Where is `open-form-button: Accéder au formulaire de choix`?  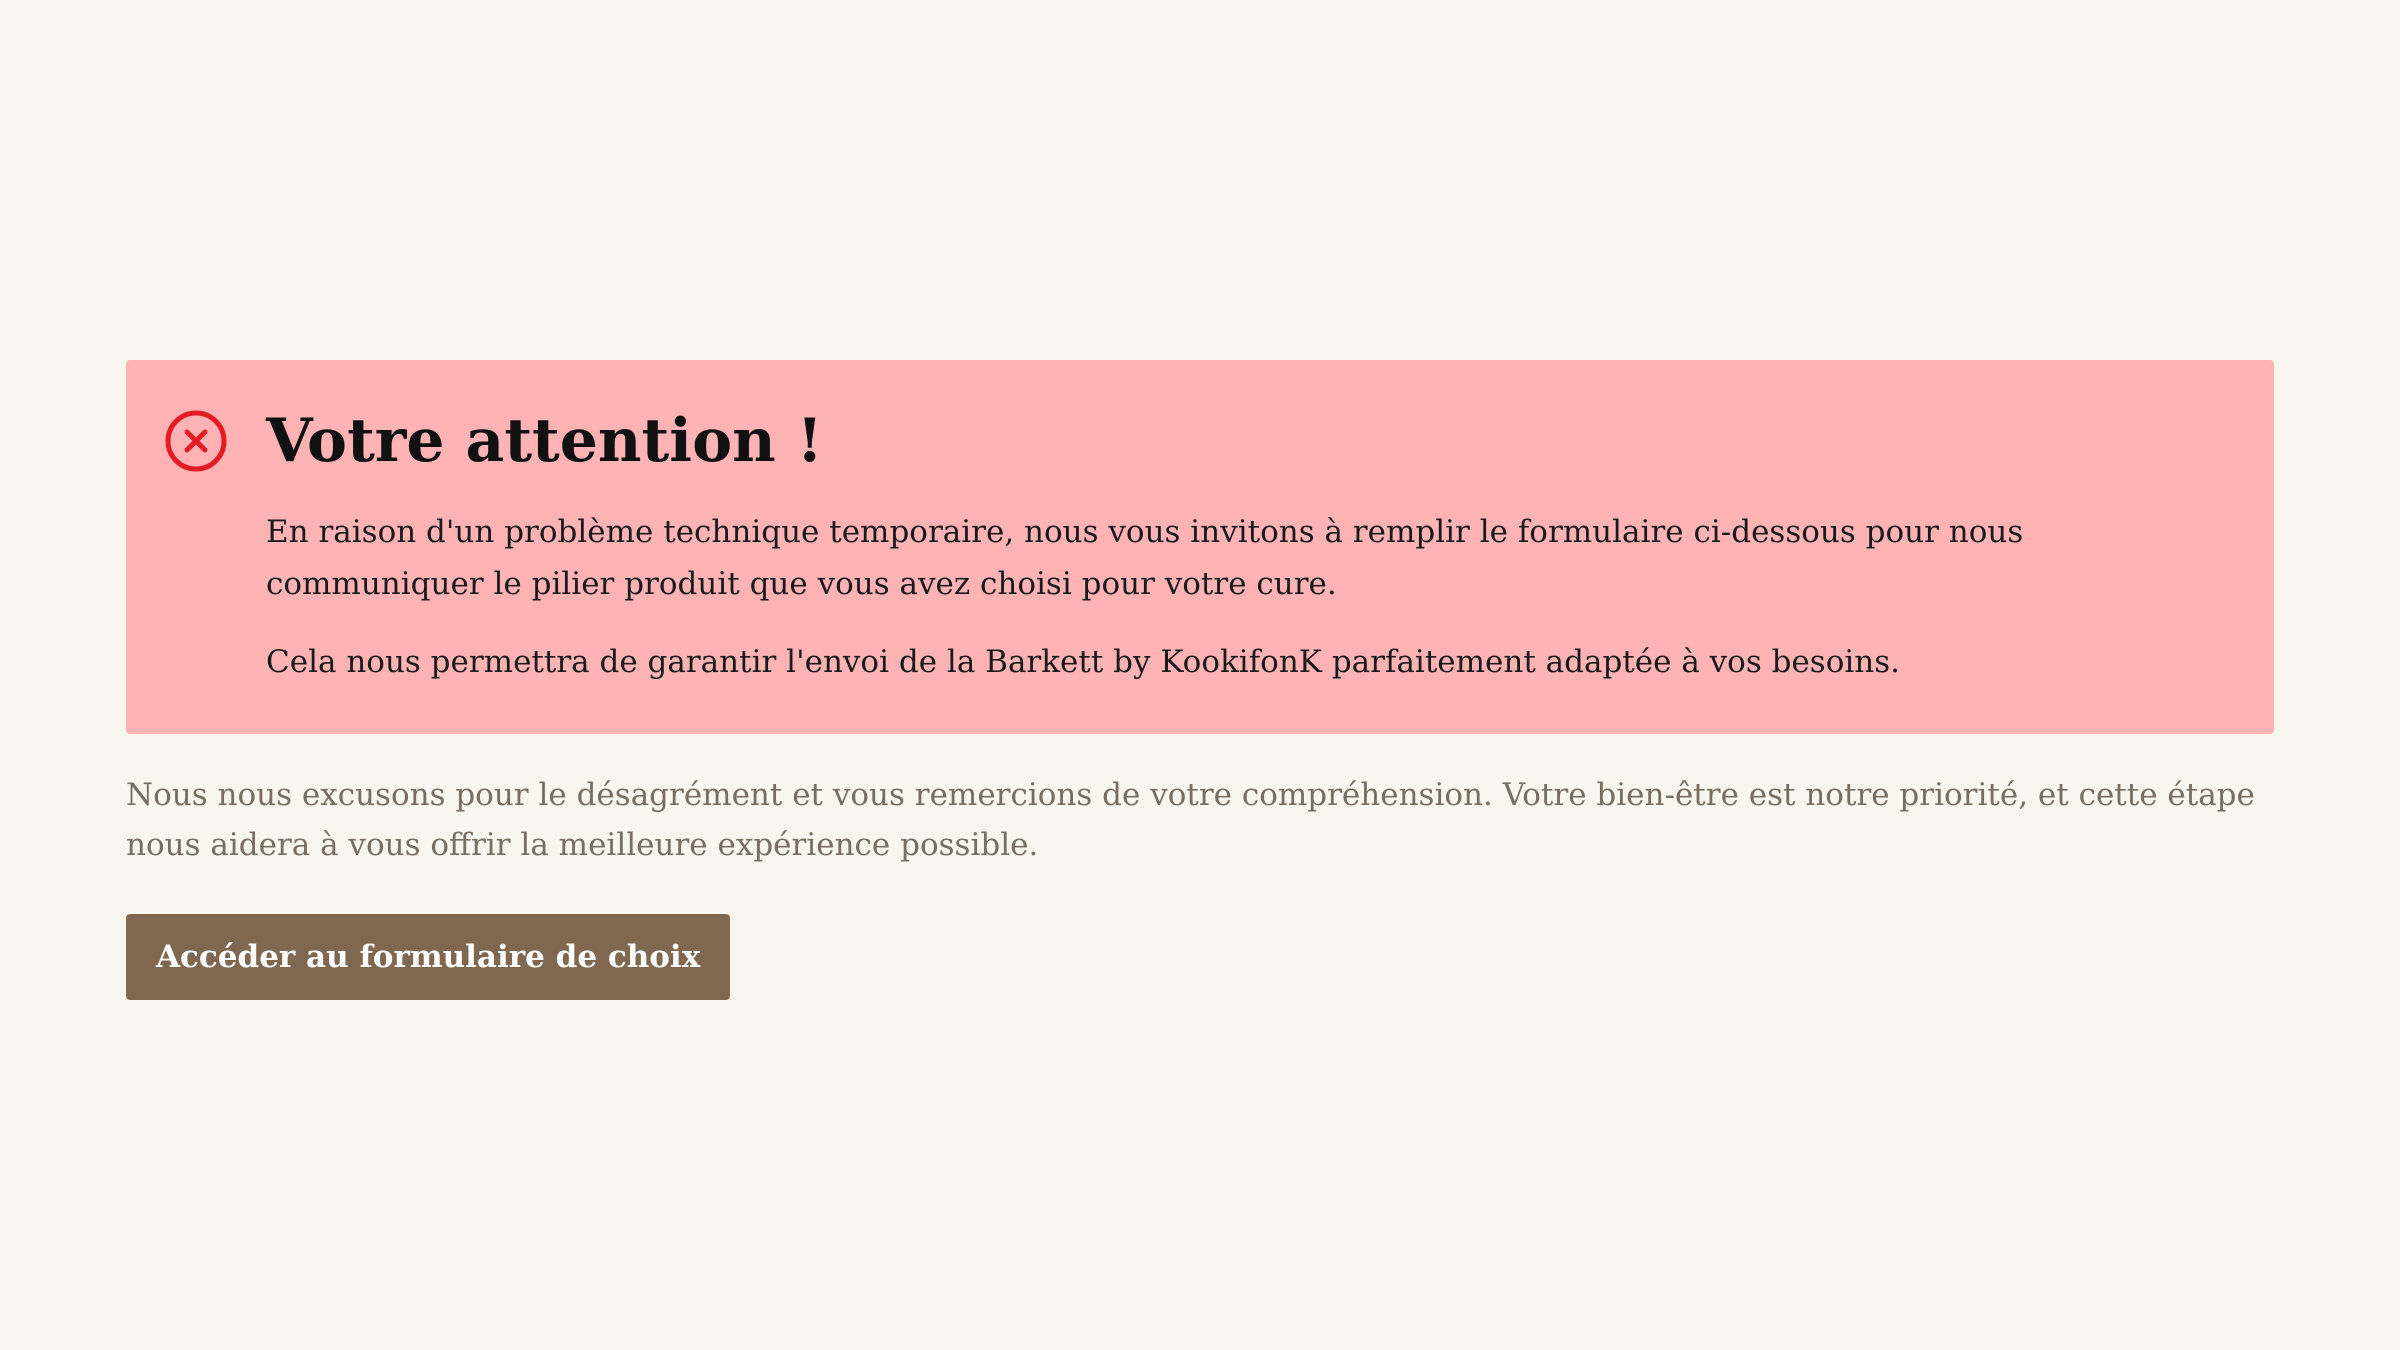
open-form-button: Accéder au formulaire de choix is located at coordinates (428, 957).